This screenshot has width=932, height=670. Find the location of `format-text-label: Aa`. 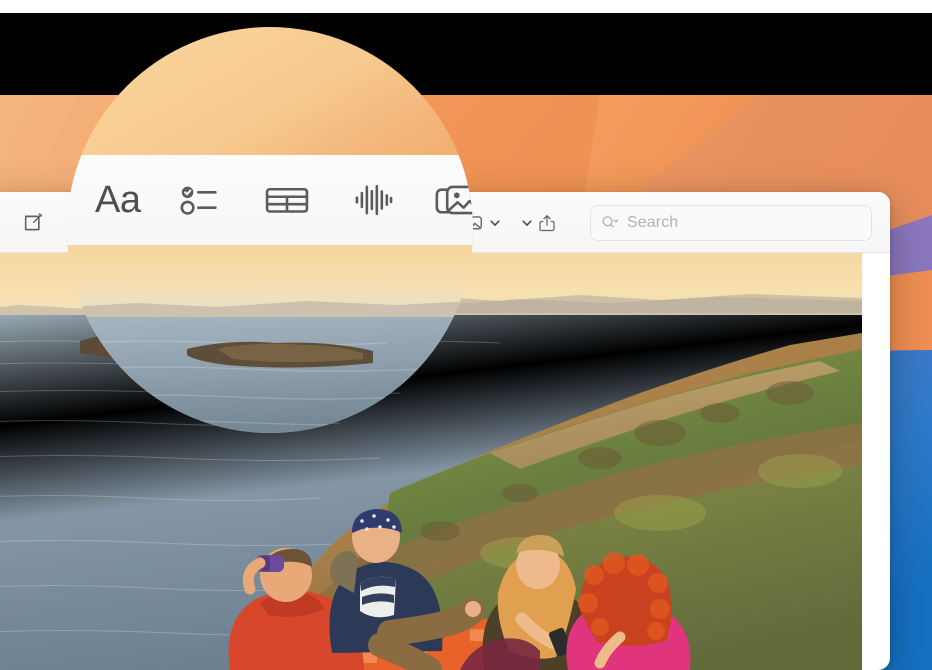

format-text-label: Aa is located at coordinates (118, 200).